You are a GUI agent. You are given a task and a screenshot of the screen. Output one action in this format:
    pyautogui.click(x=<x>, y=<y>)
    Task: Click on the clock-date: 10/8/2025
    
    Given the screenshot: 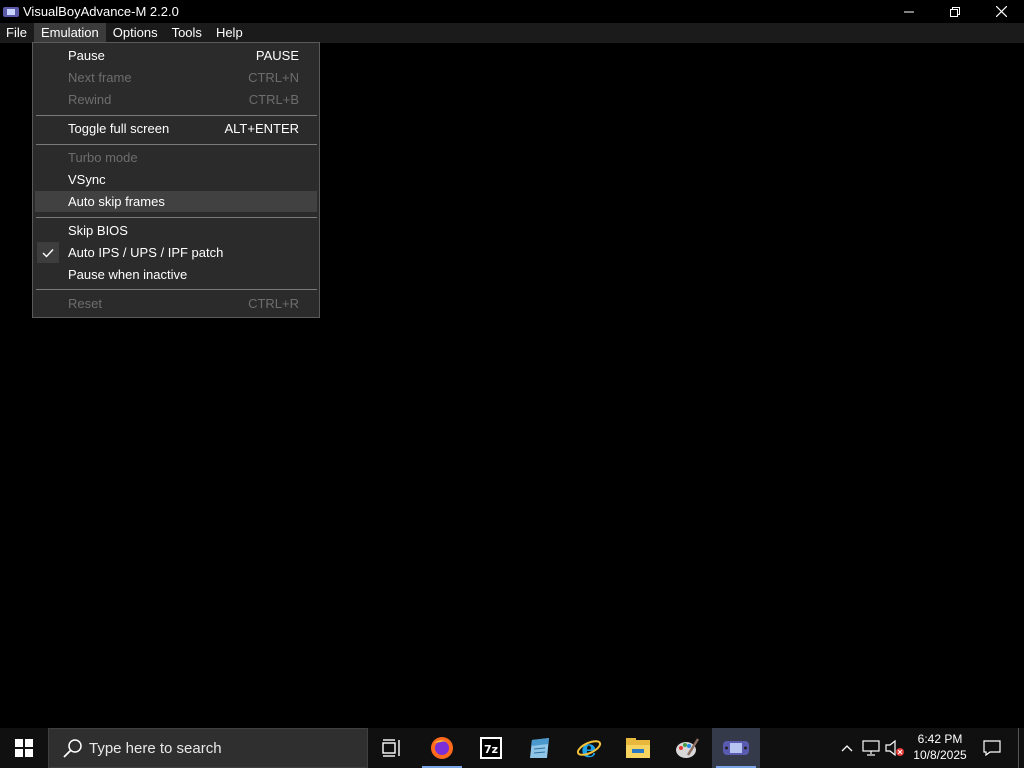 What is the action you would take?
    pyautogui.click(x=940, y=755)
    